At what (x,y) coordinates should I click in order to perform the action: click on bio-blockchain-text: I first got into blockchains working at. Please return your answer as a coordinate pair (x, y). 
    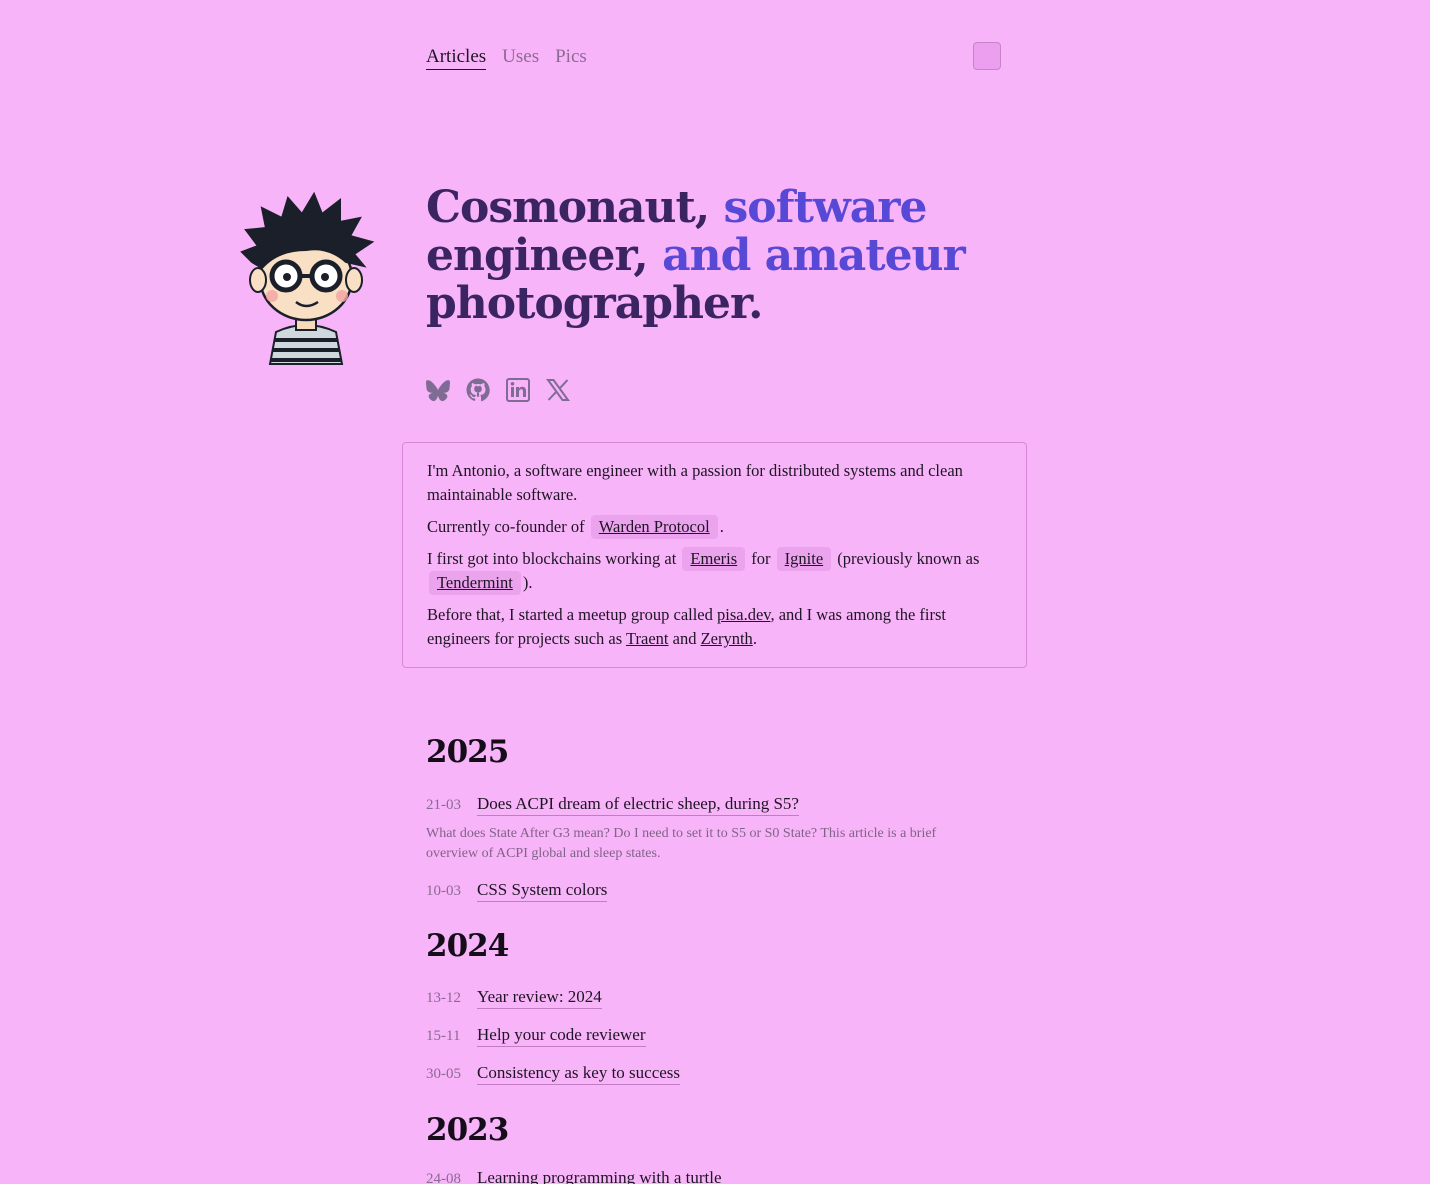
    Looking at the image, I should click on (552, 558).